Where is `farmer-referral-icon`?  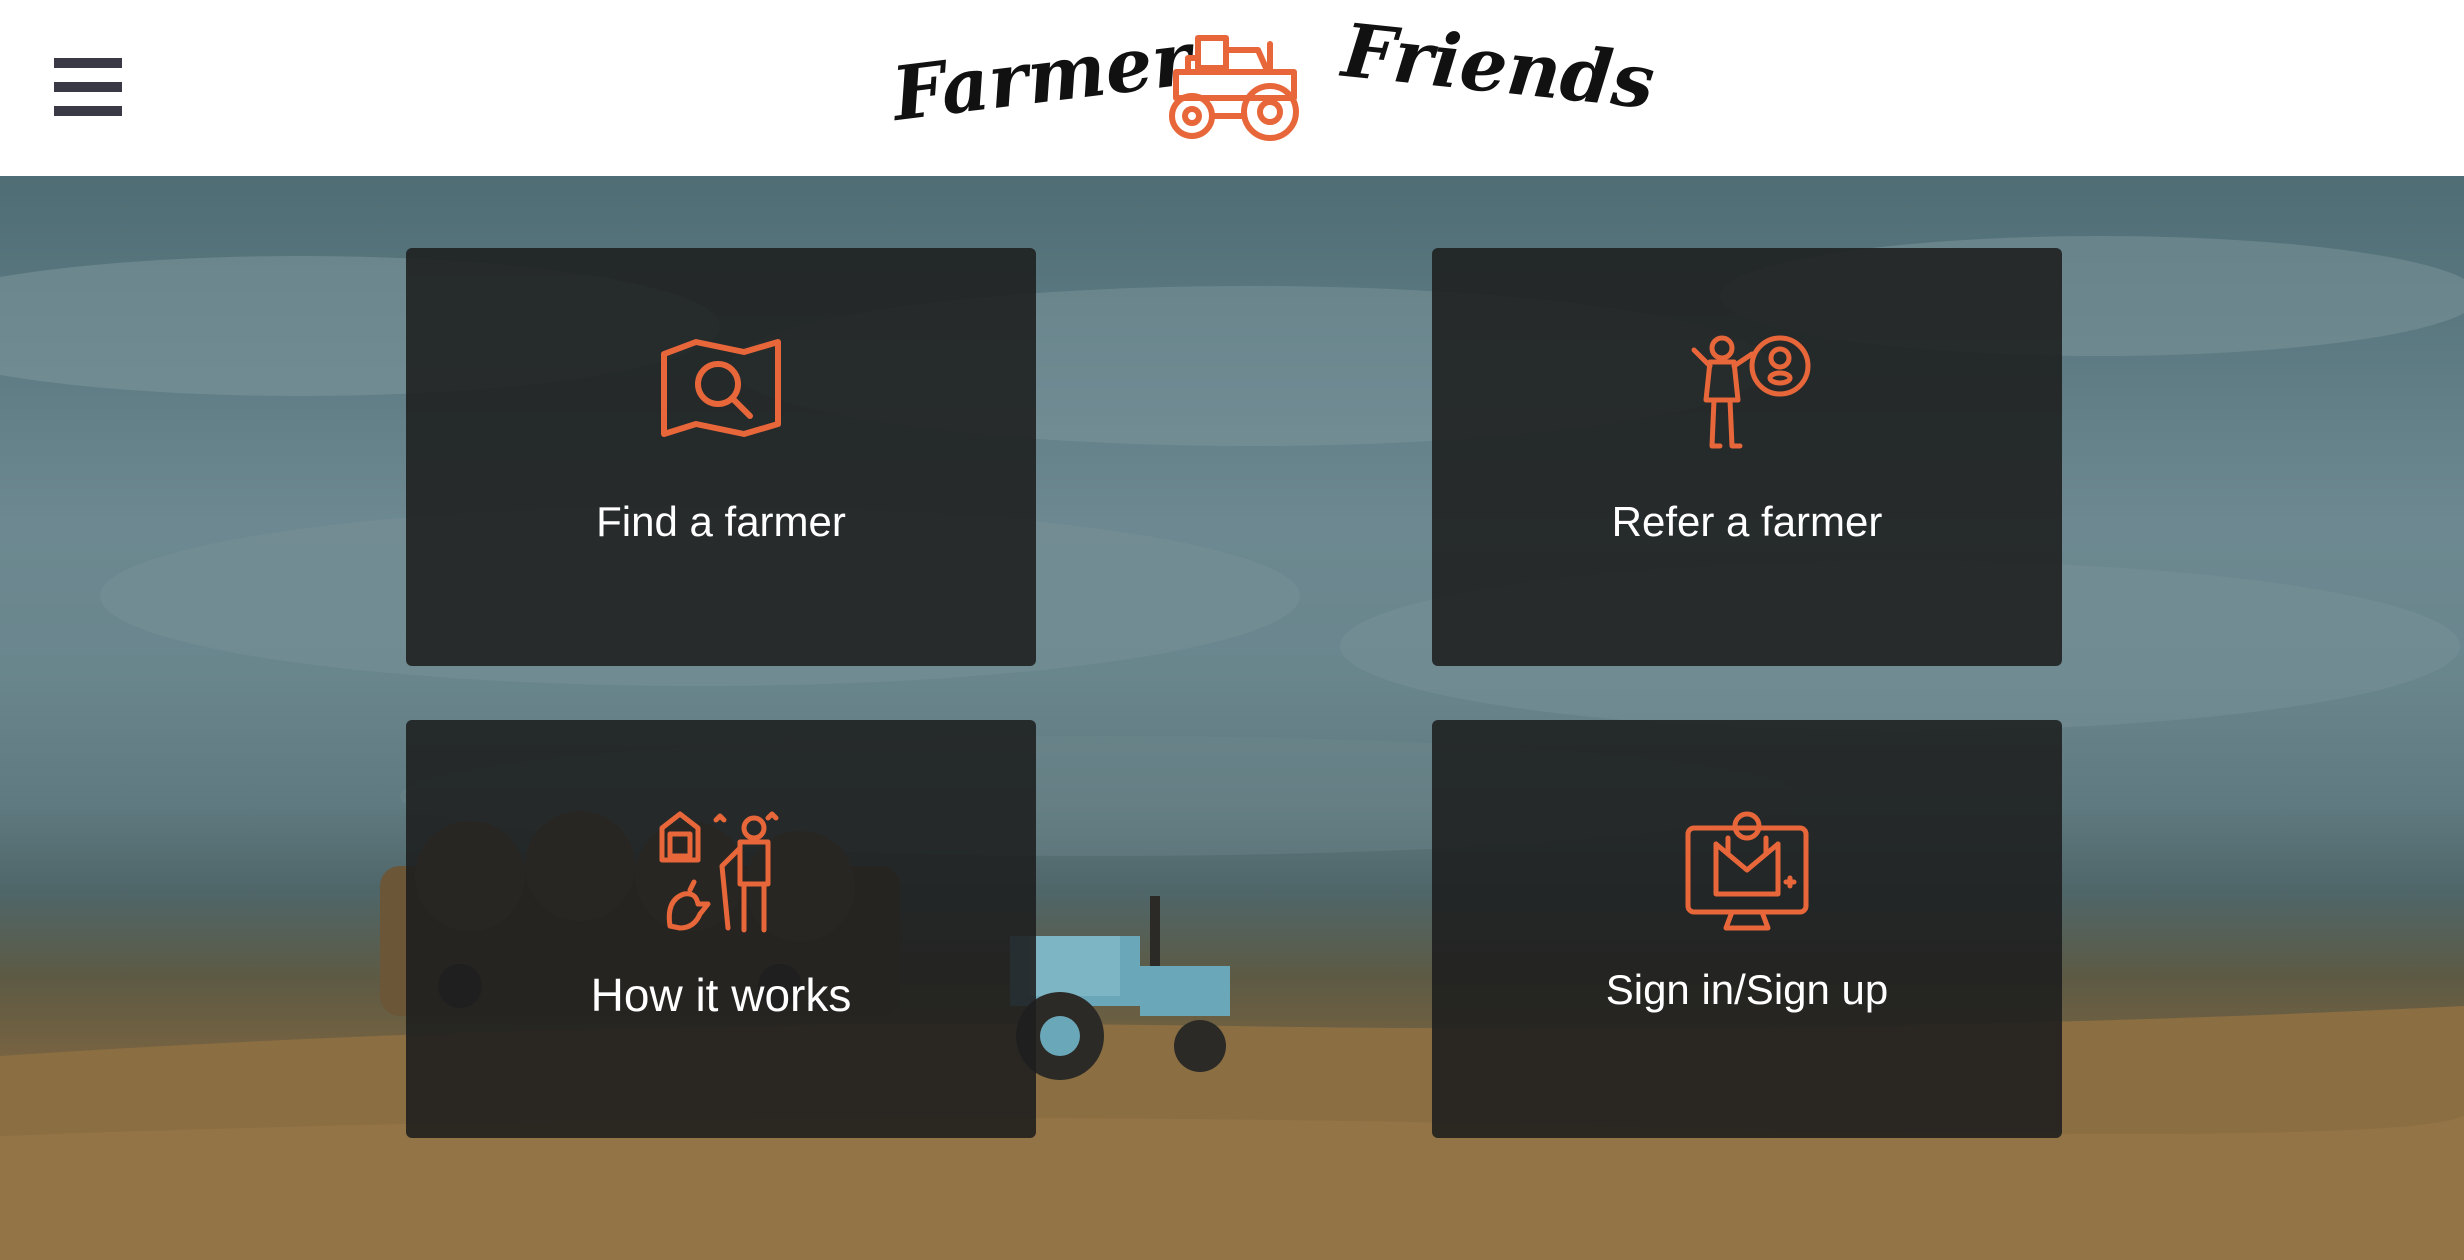 farmer-referral-icon is located at coordinates (1751, 392).